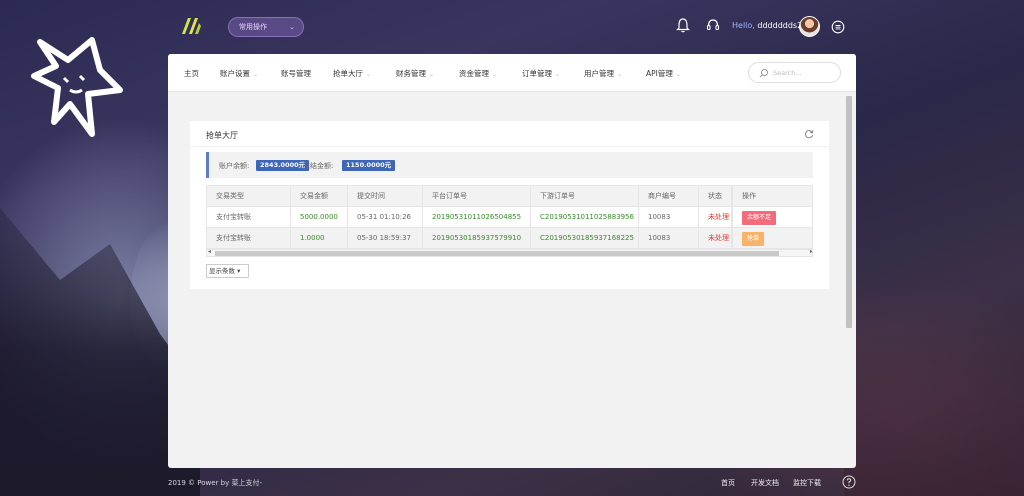  Describe the element at coordinates (477, 196) in the screenshot. I see `column-header: 平台订单号` at that location.